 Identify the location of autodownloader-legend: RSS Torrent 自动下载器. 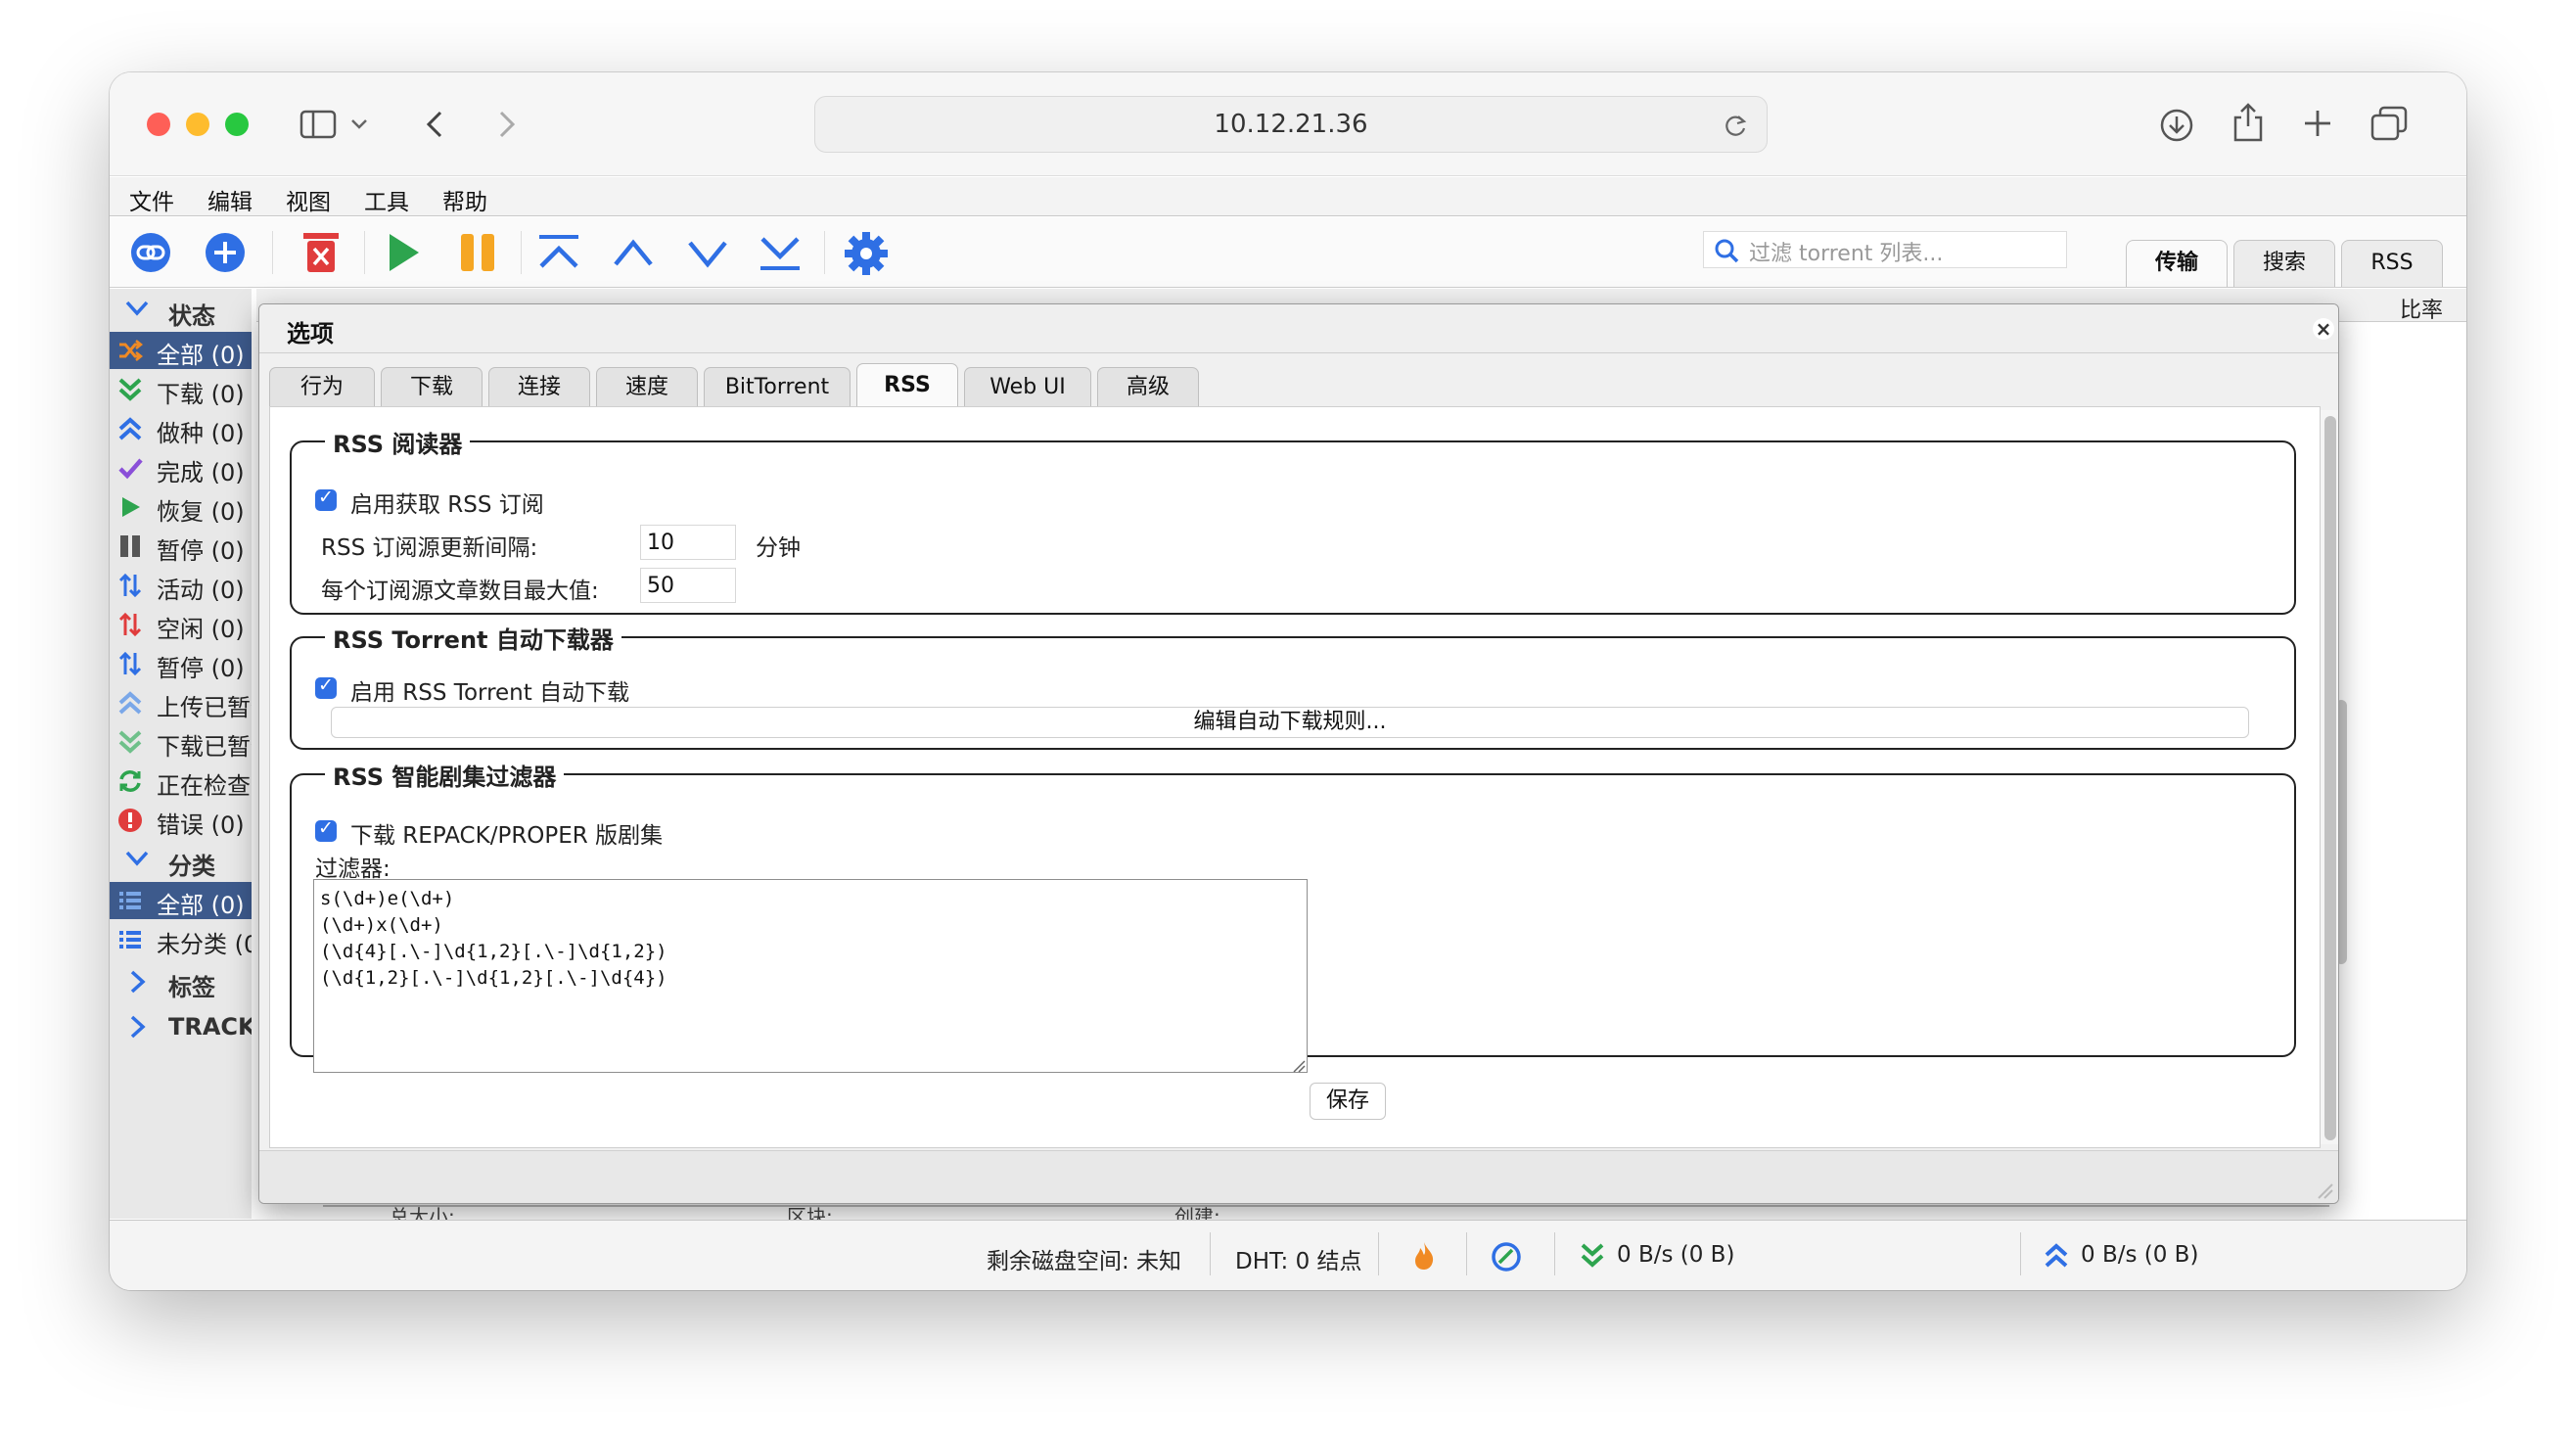
(473, 638).